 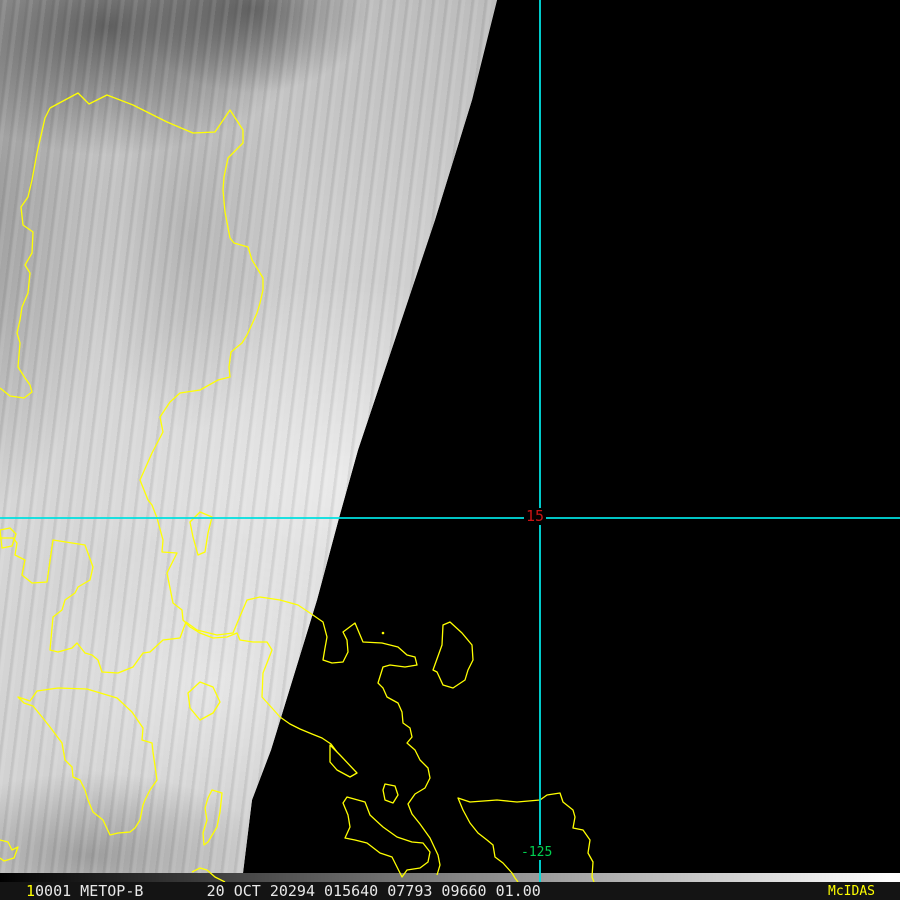 What do you see at coordinates (383, 633) in the screenshot?
I see `islet-dot` at bounding box center [383, 633].